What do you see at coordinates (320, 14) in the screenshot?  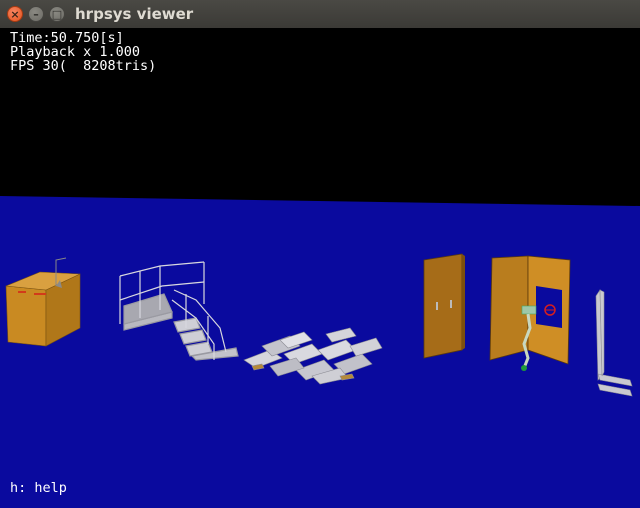 I see `title-bar: × – □ hrpsys viewer` at bounding box center [320, 14].